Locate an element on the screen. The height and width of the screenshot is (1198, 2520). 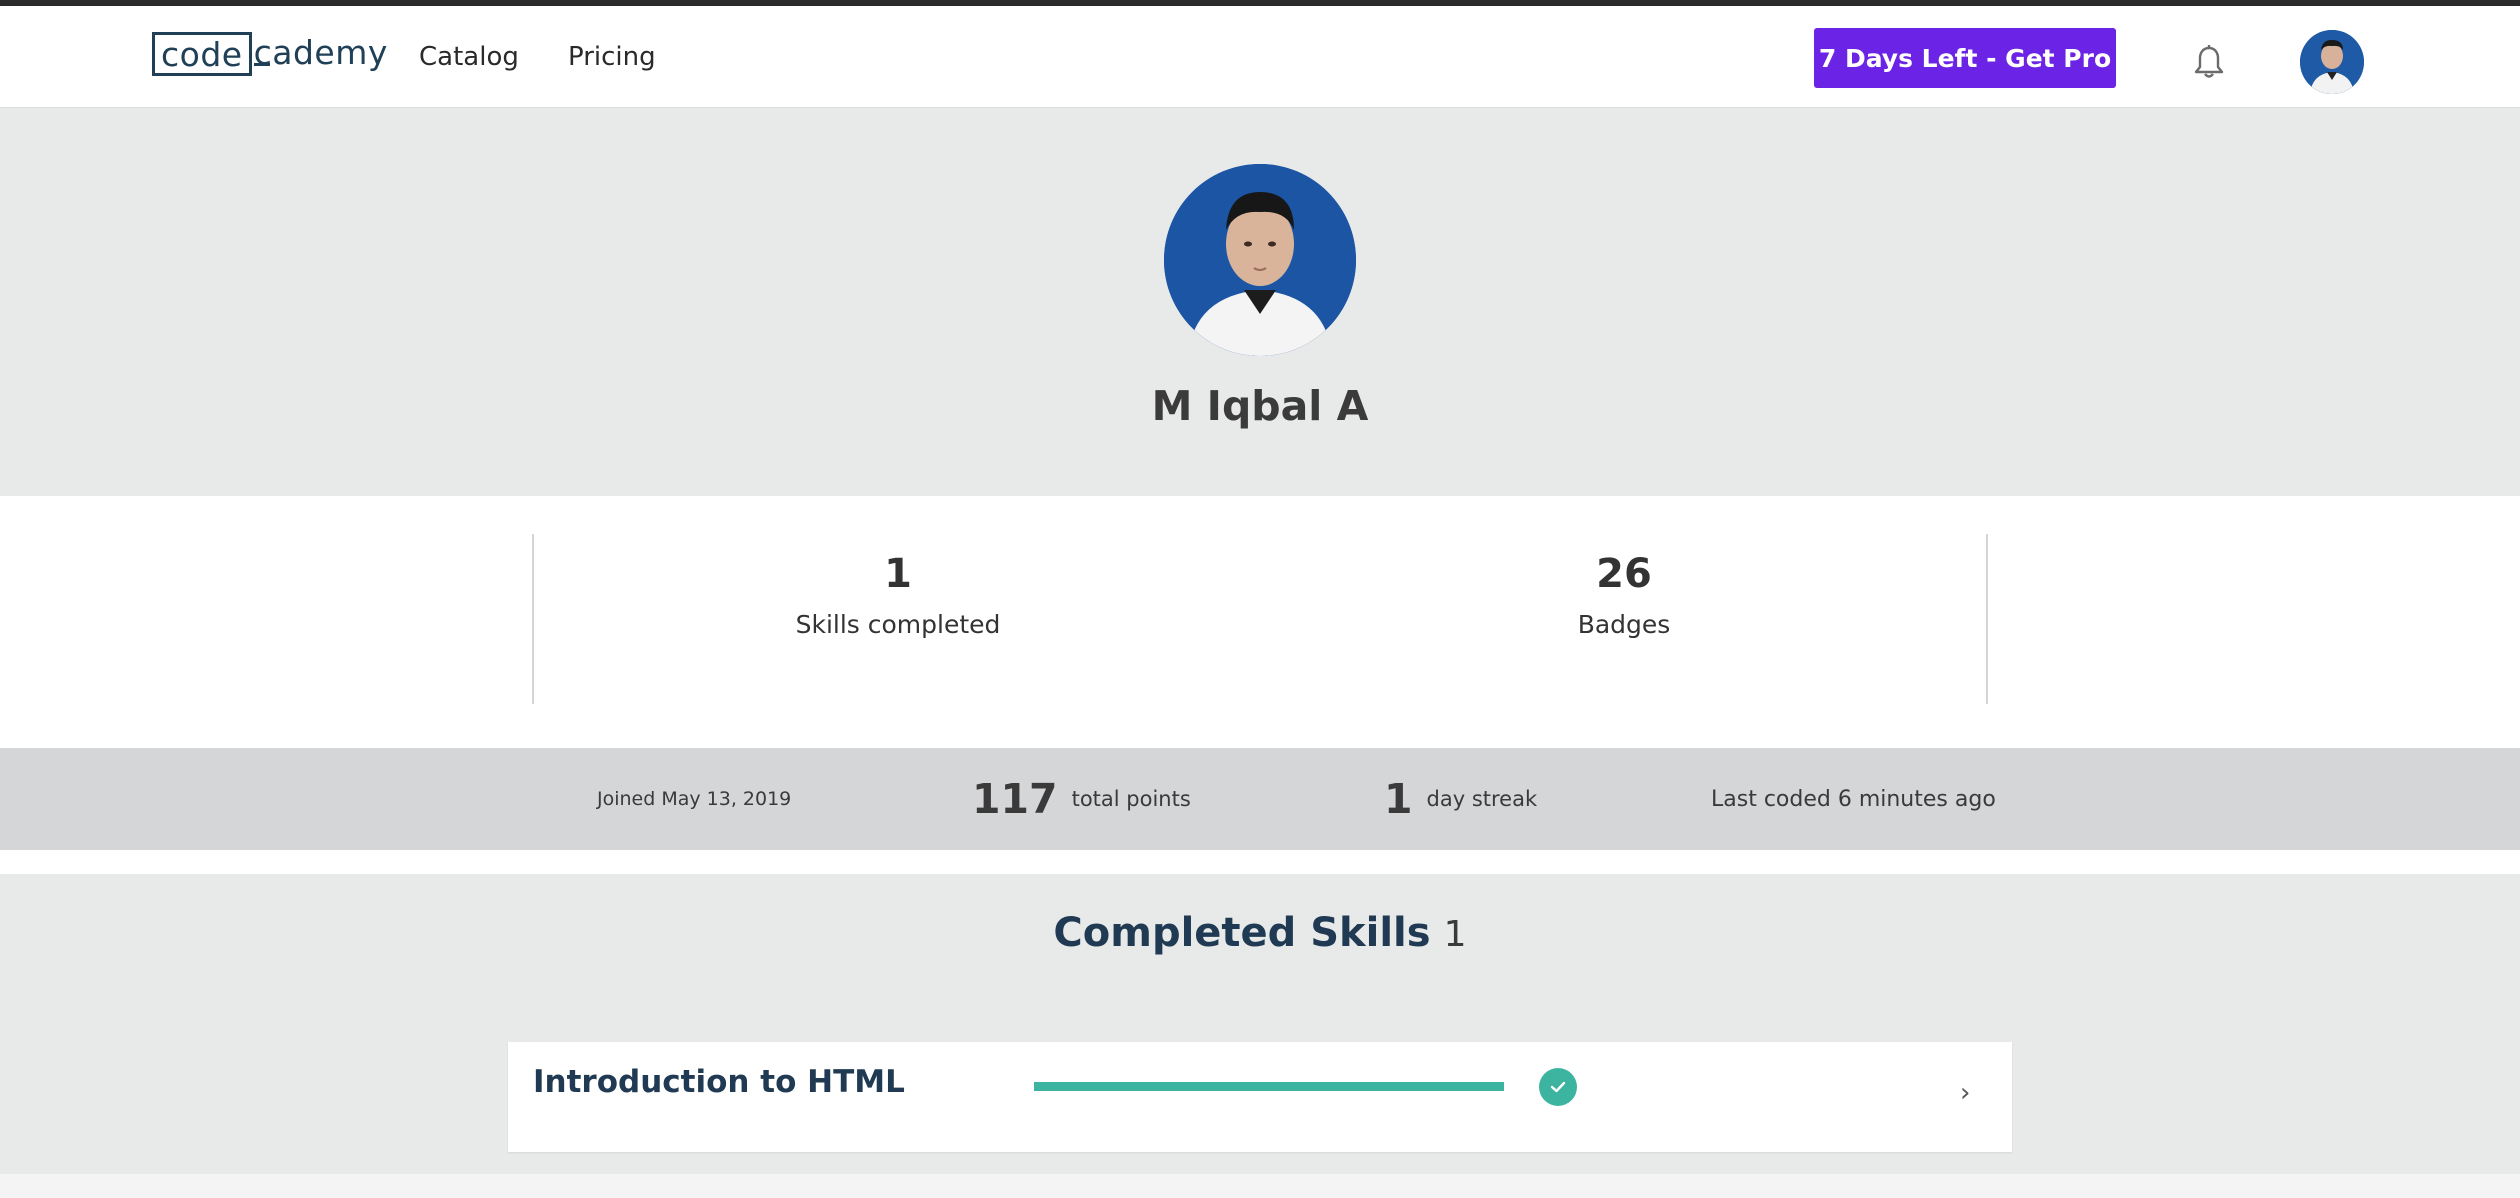
badges-value: 26 is located at coordinates (1624, 574).